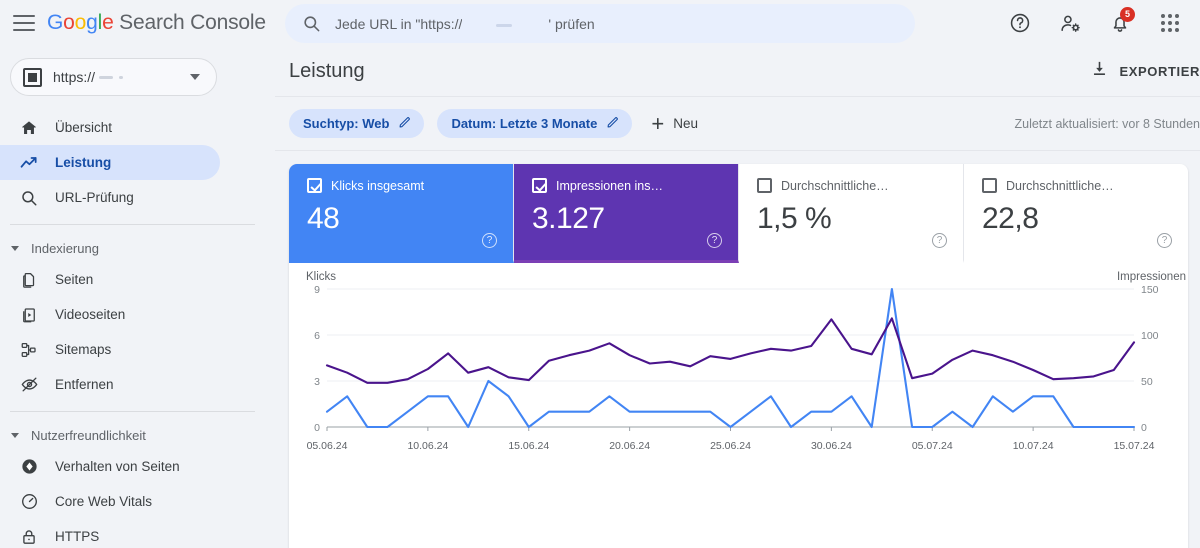  What do you see at coordinates (327, 70) in the screenshot?
I see `page-title: Leistung` at bounding box center [327, 70].